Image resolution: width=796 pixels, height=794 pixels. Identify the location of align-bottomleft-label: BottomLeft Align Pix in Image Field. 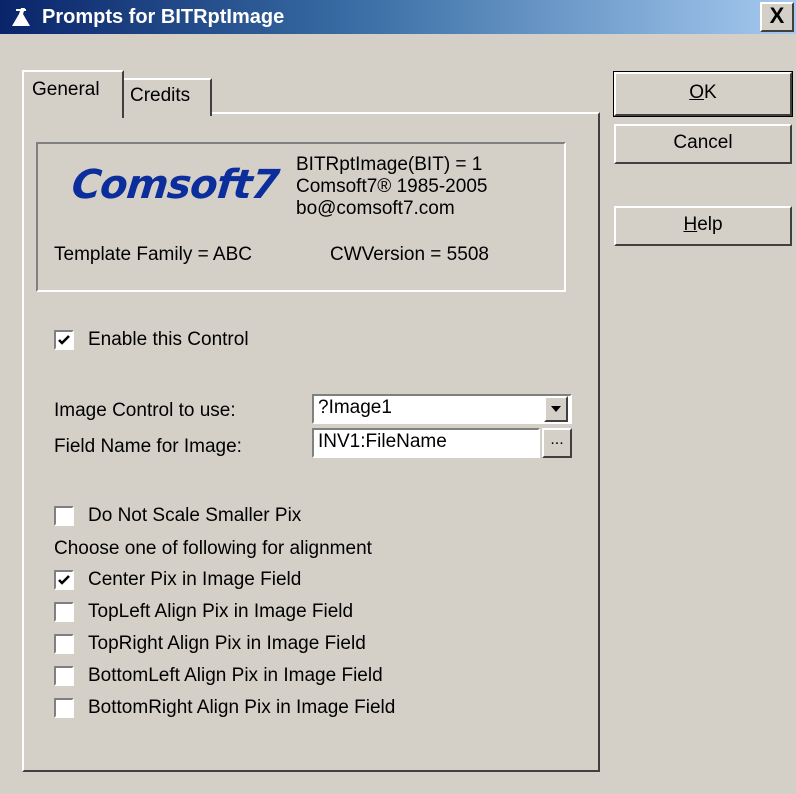
(235, 676).